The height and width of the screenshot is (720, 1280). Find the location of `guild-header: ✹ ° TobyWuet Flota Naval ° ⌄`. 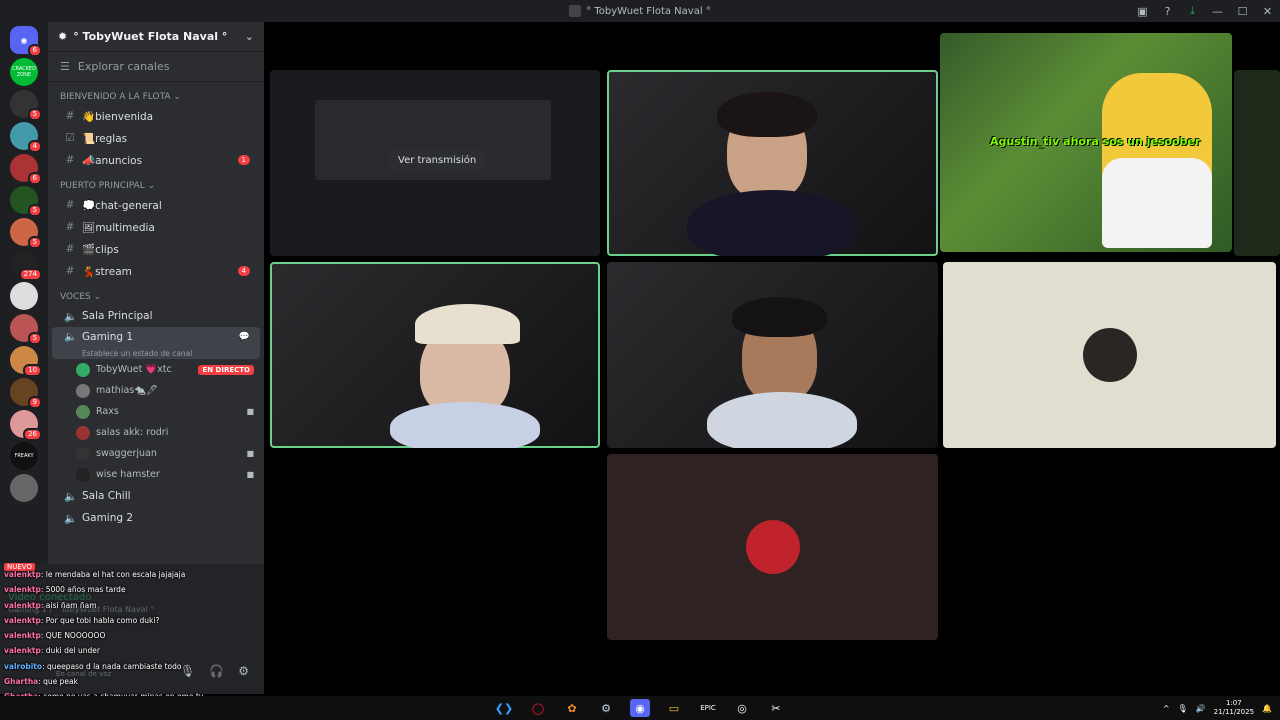

guild-header: ✹ ° TobyWuet Flota Naval ° ⌄ is located at coordinates (156, 37).